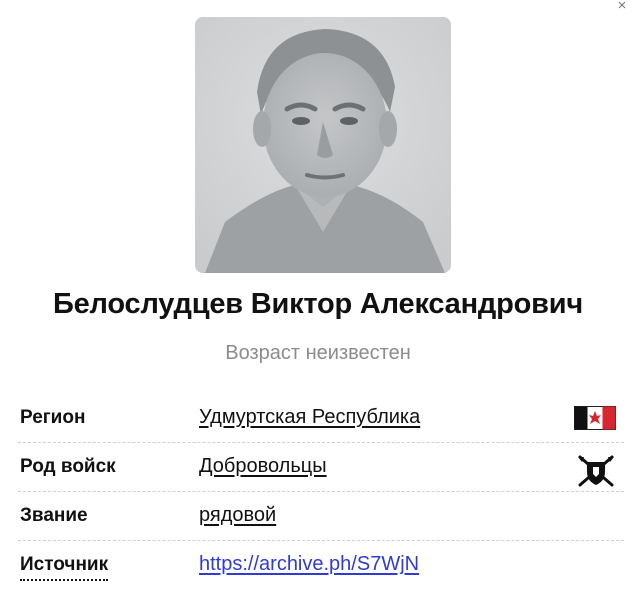 This screenshot has width=636, height=591. Describe the element at coordinates (309, 564) in the screenshot. I see `source-link: https://archive.ph/S7WjN` at that location.